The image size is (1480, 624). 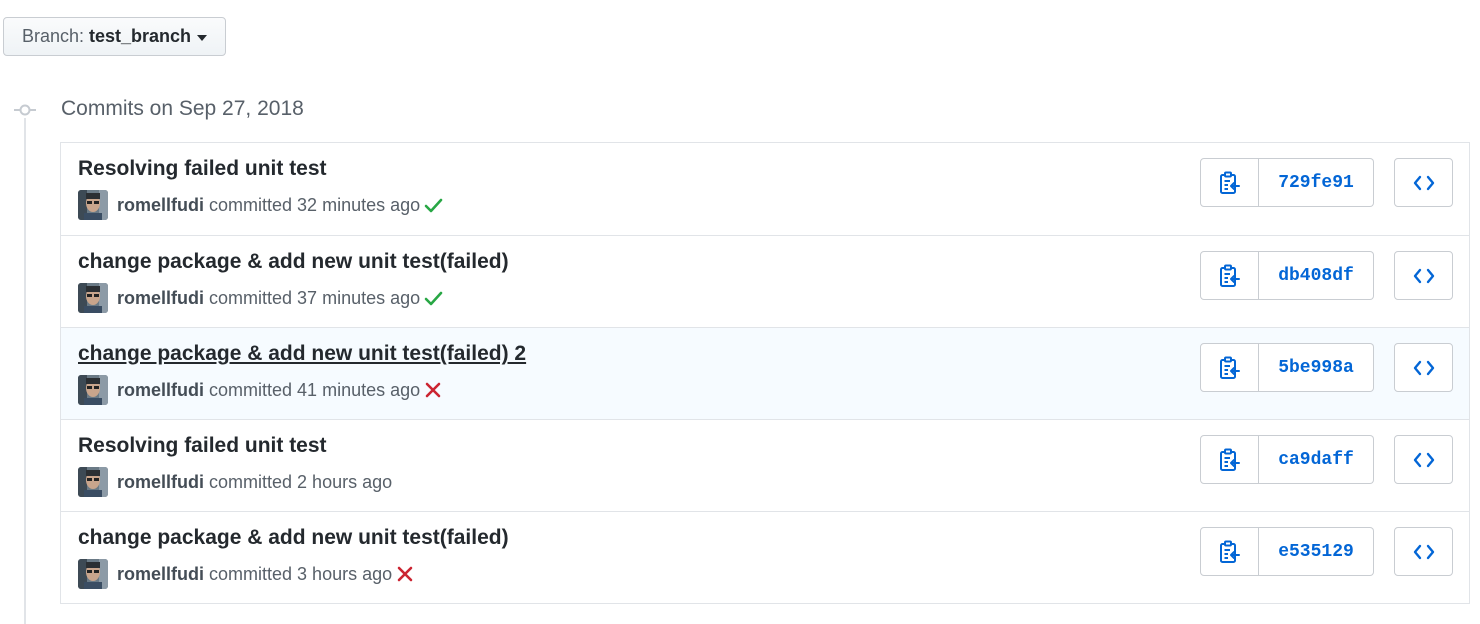 I want to click on commit-sha-link: e535129, so click(x=1316, y=551).